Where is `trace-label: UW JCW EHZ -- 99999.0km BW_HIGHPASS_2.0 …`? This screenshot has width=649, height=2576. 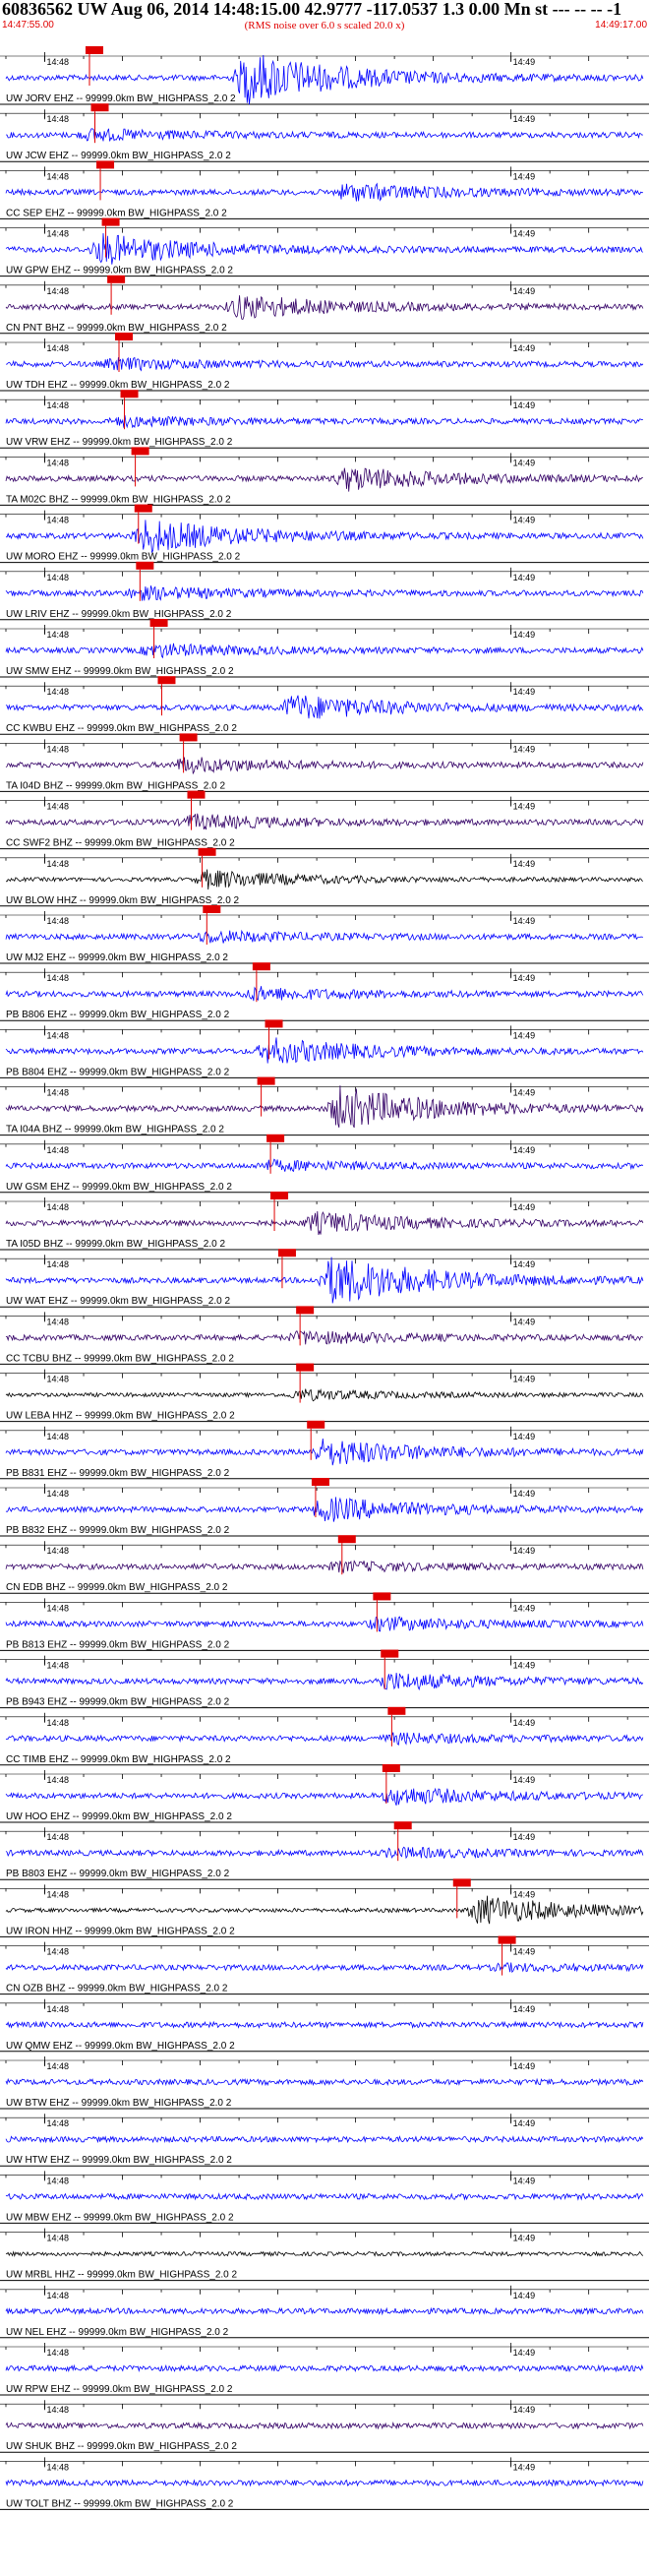
trace-label: UW JCW EHZ -- 99999.0km BW_HIGHPASS_2.0 … is located at coordinates (118, 156).